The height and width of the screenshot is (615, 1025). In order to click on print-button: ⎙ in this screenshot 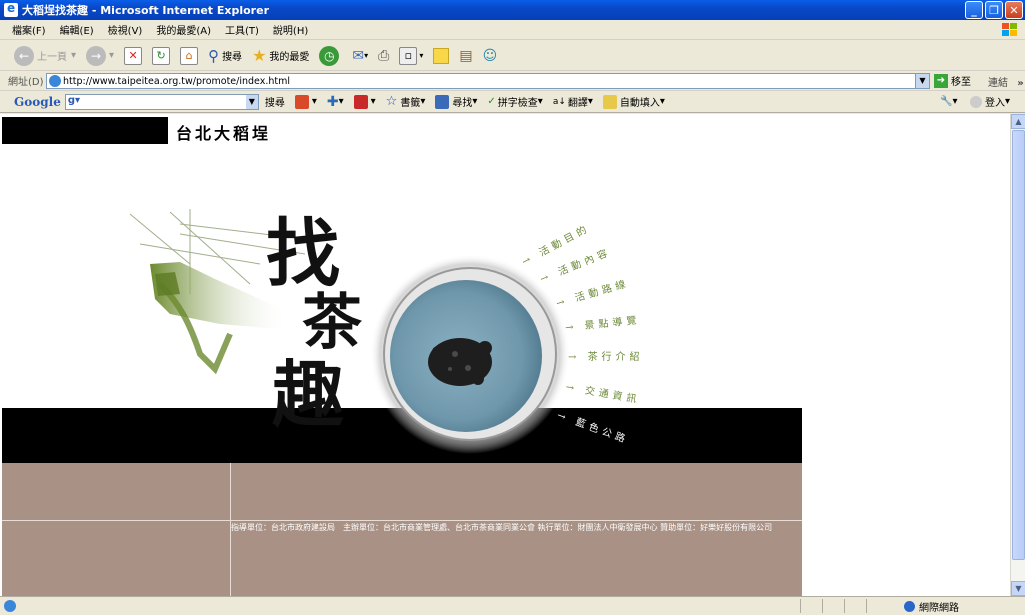, I will do `click(383, 56)`.